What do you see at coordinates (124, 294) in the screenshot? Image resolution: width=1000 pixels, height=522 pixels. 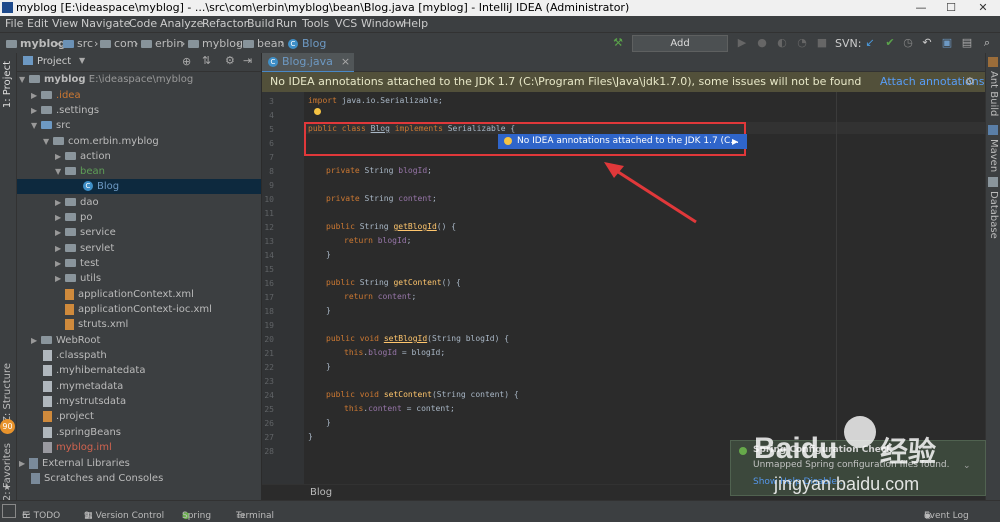 I see `tree-item-applicationcontext: applicationContext.xml` at bounding box center [124, 294].